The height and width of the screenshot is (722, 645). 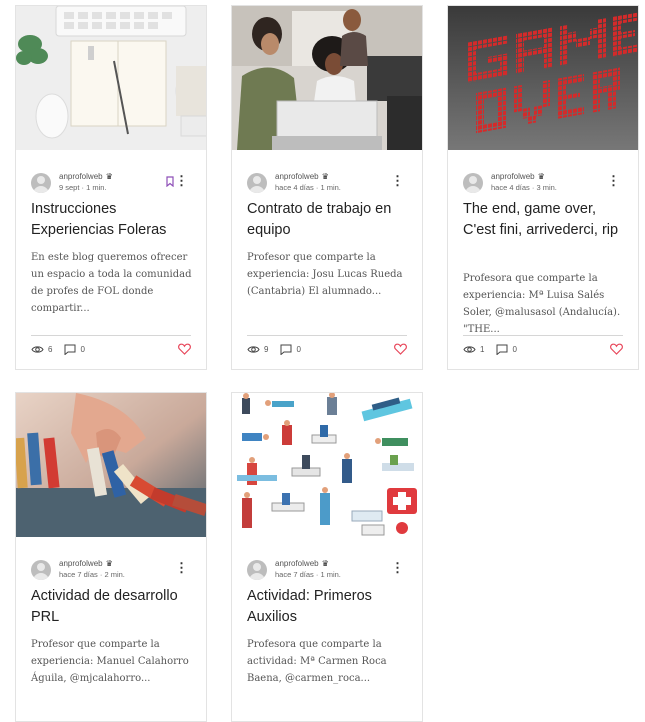 I want to click on post-meta: anprofolweb ♛ 9 sept · 1 min., so click(x=72, y=183).